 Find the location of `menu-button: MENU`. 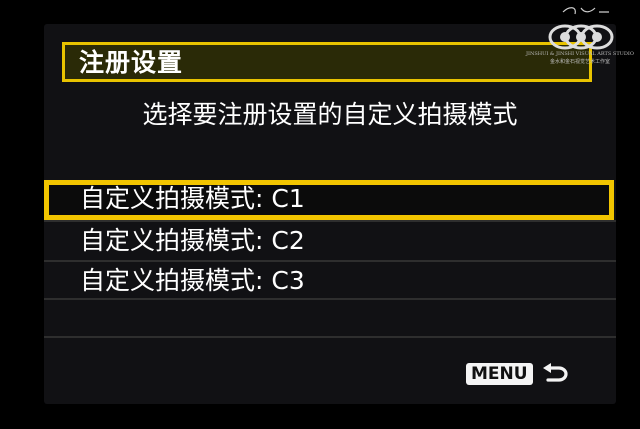

menu-button: MENU is located at coordinates (499, 374).